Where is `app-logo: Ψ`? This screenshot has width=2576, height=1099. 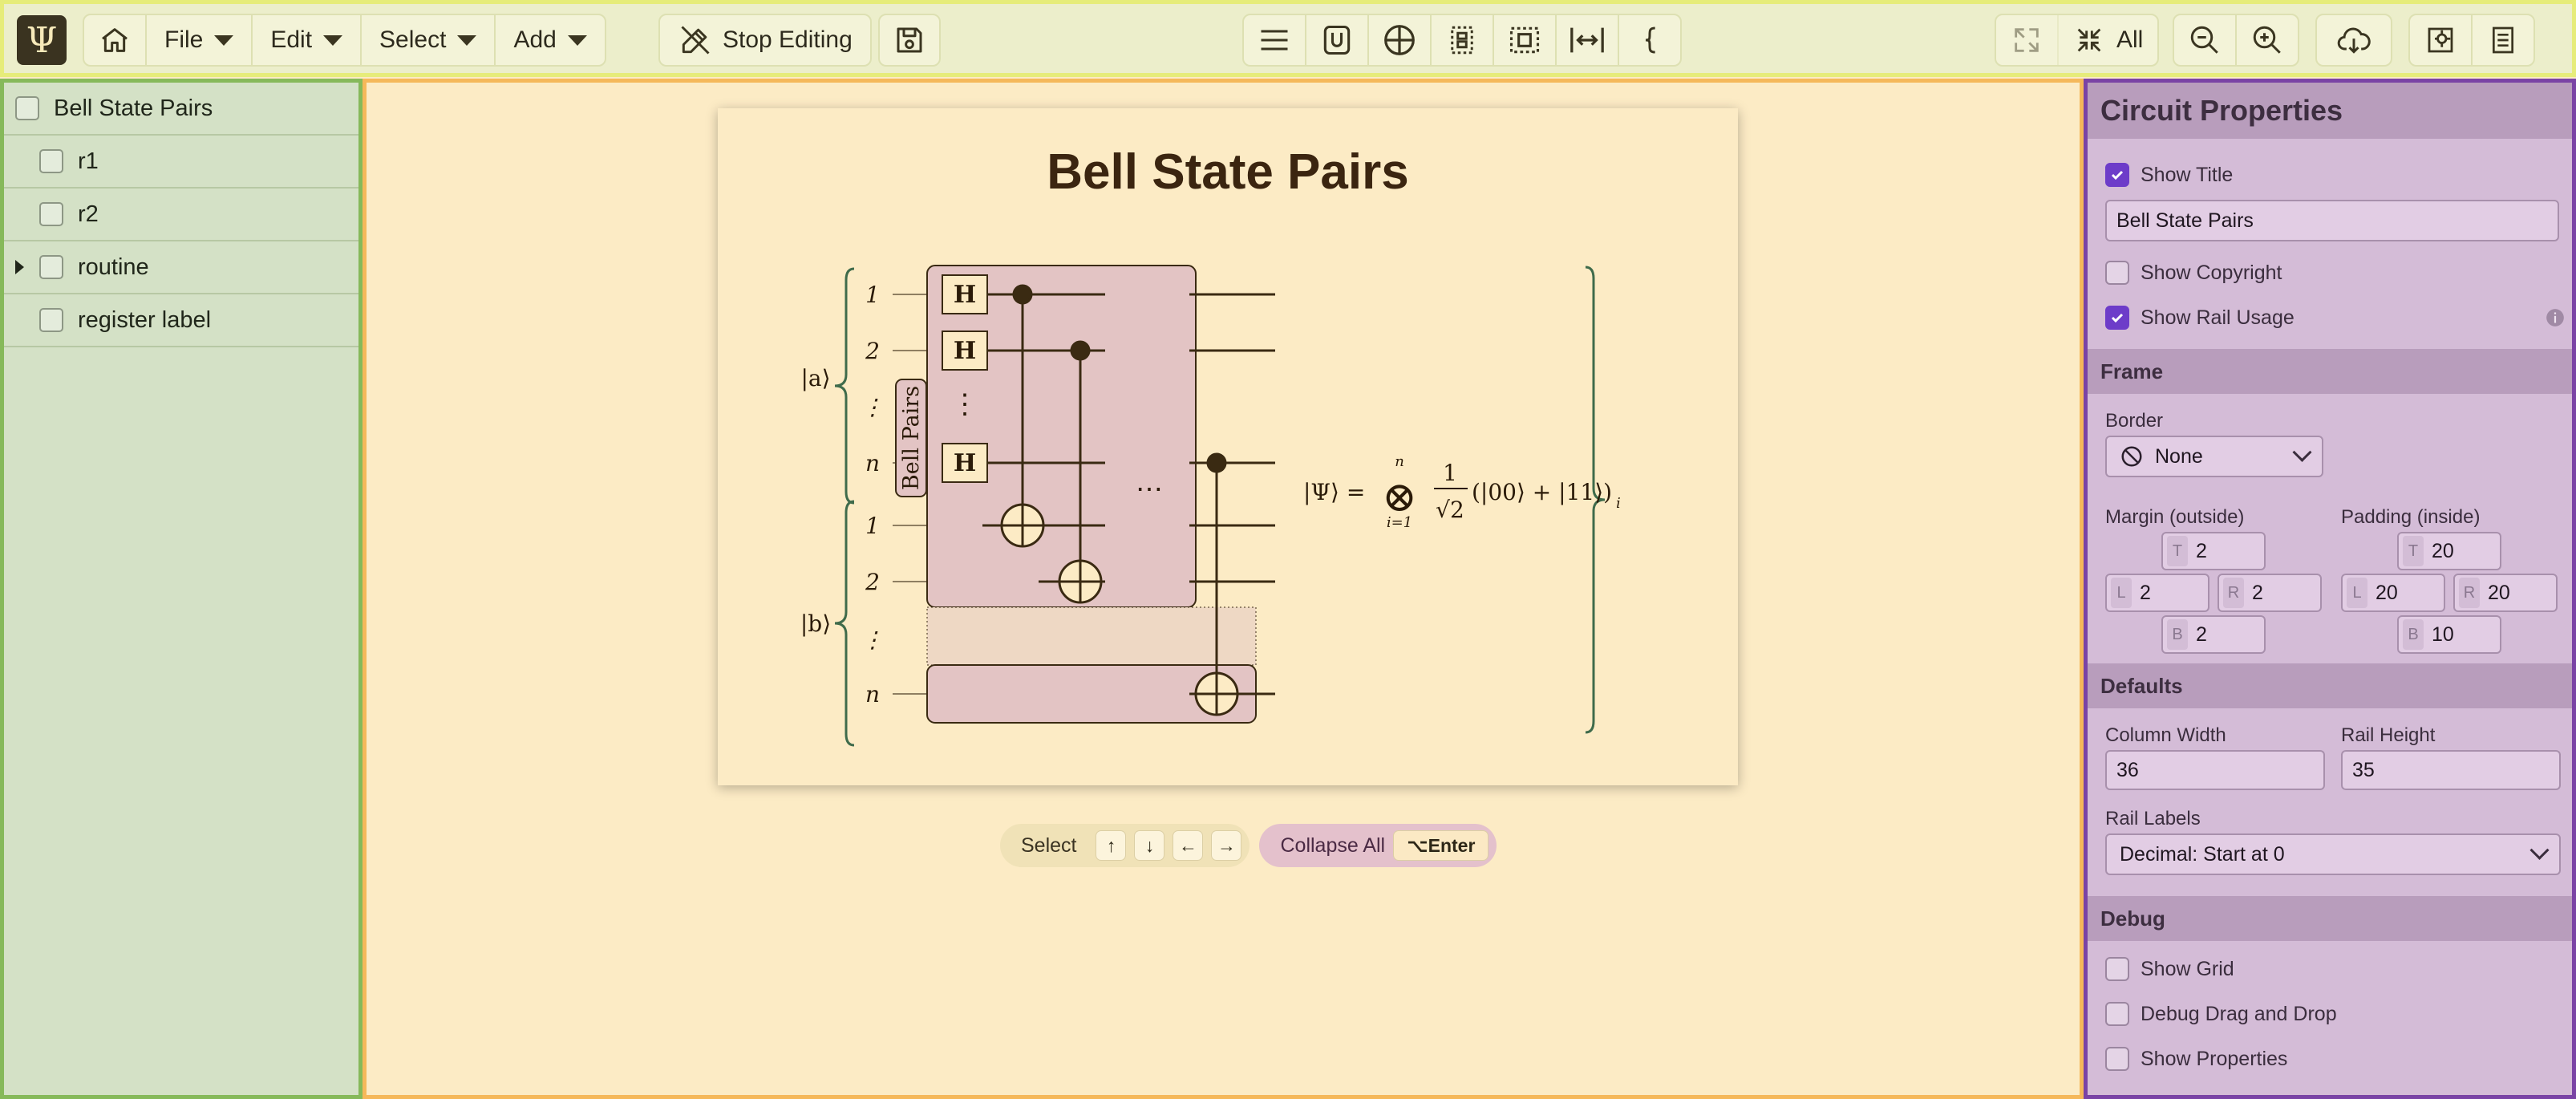 app-logo: Ψ is located at coordinates (42, 40).